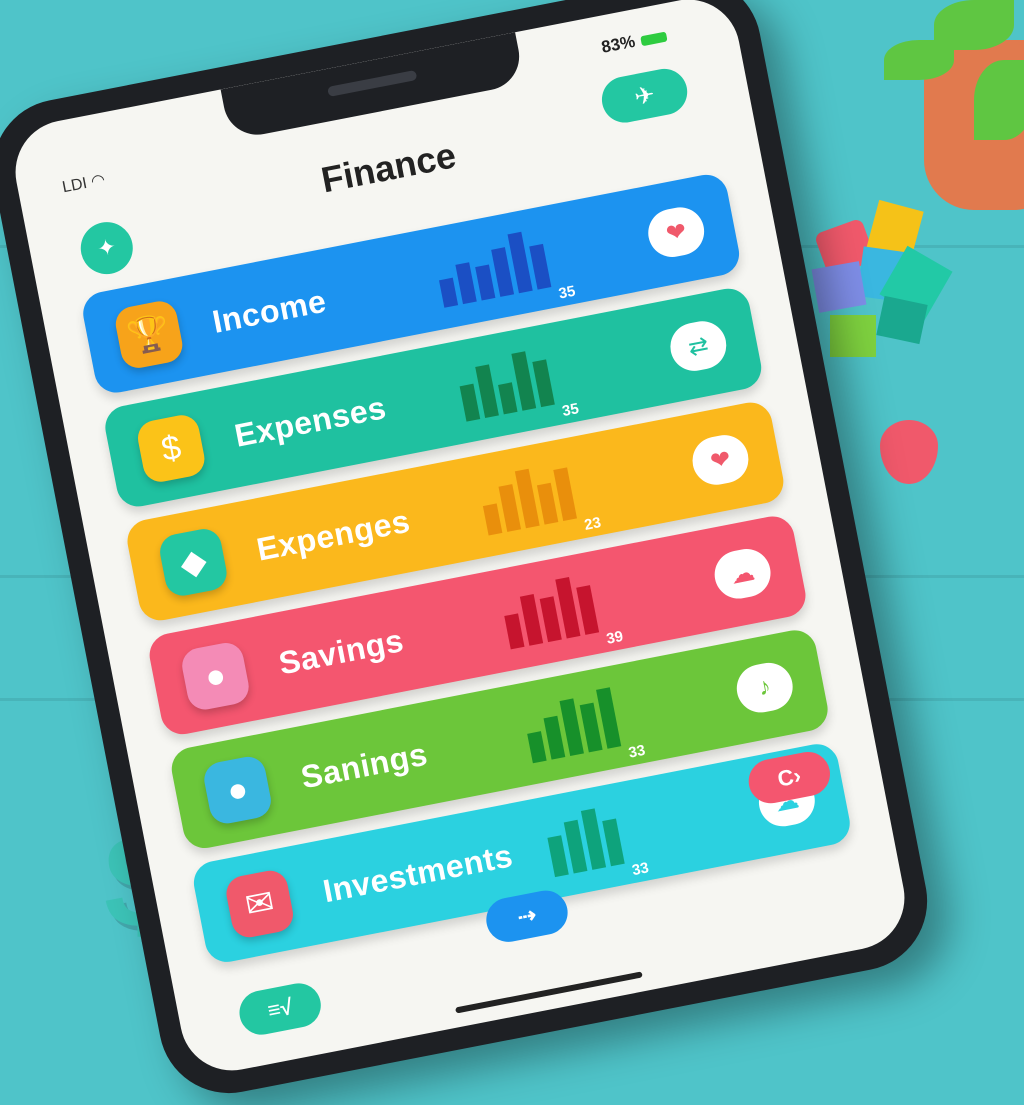 This screenshot has width=1024, height=1105. Describe the element at coordinates (742, 573) in the screenshot. I see `cloud-icon: ☁` at that location.